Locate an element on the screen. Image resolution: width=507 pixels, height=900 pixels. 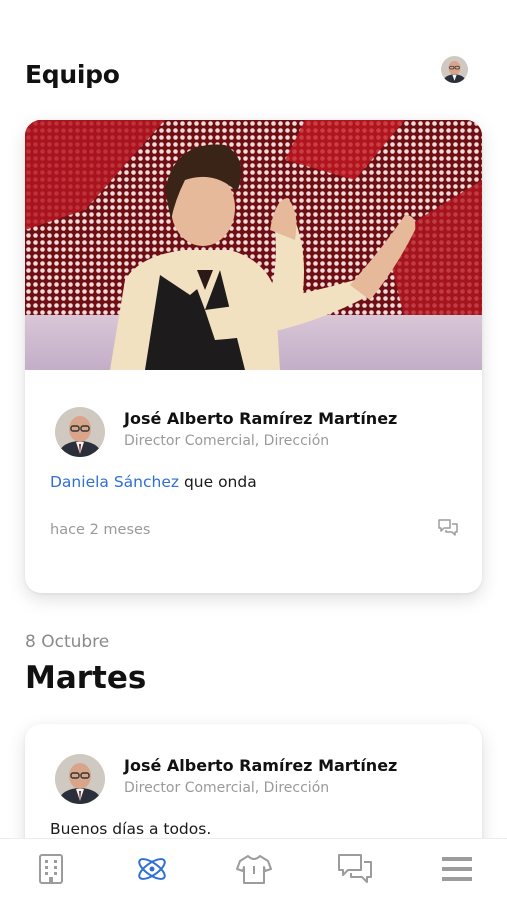
profile-avatar is located at coordinates (454, 69).